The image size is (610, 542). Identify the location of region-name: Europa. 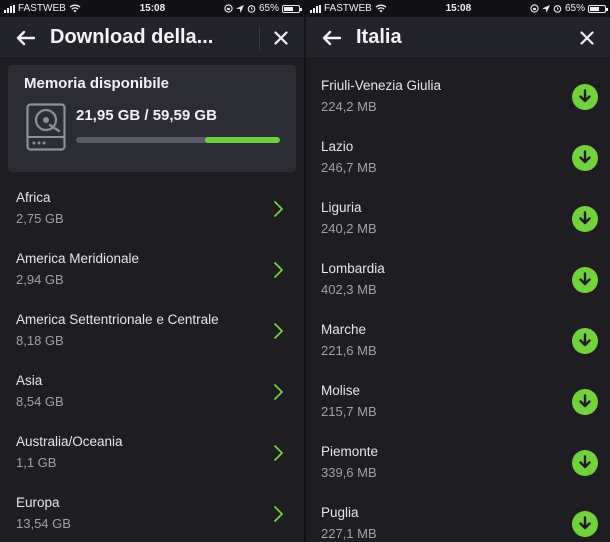
(38, 502).